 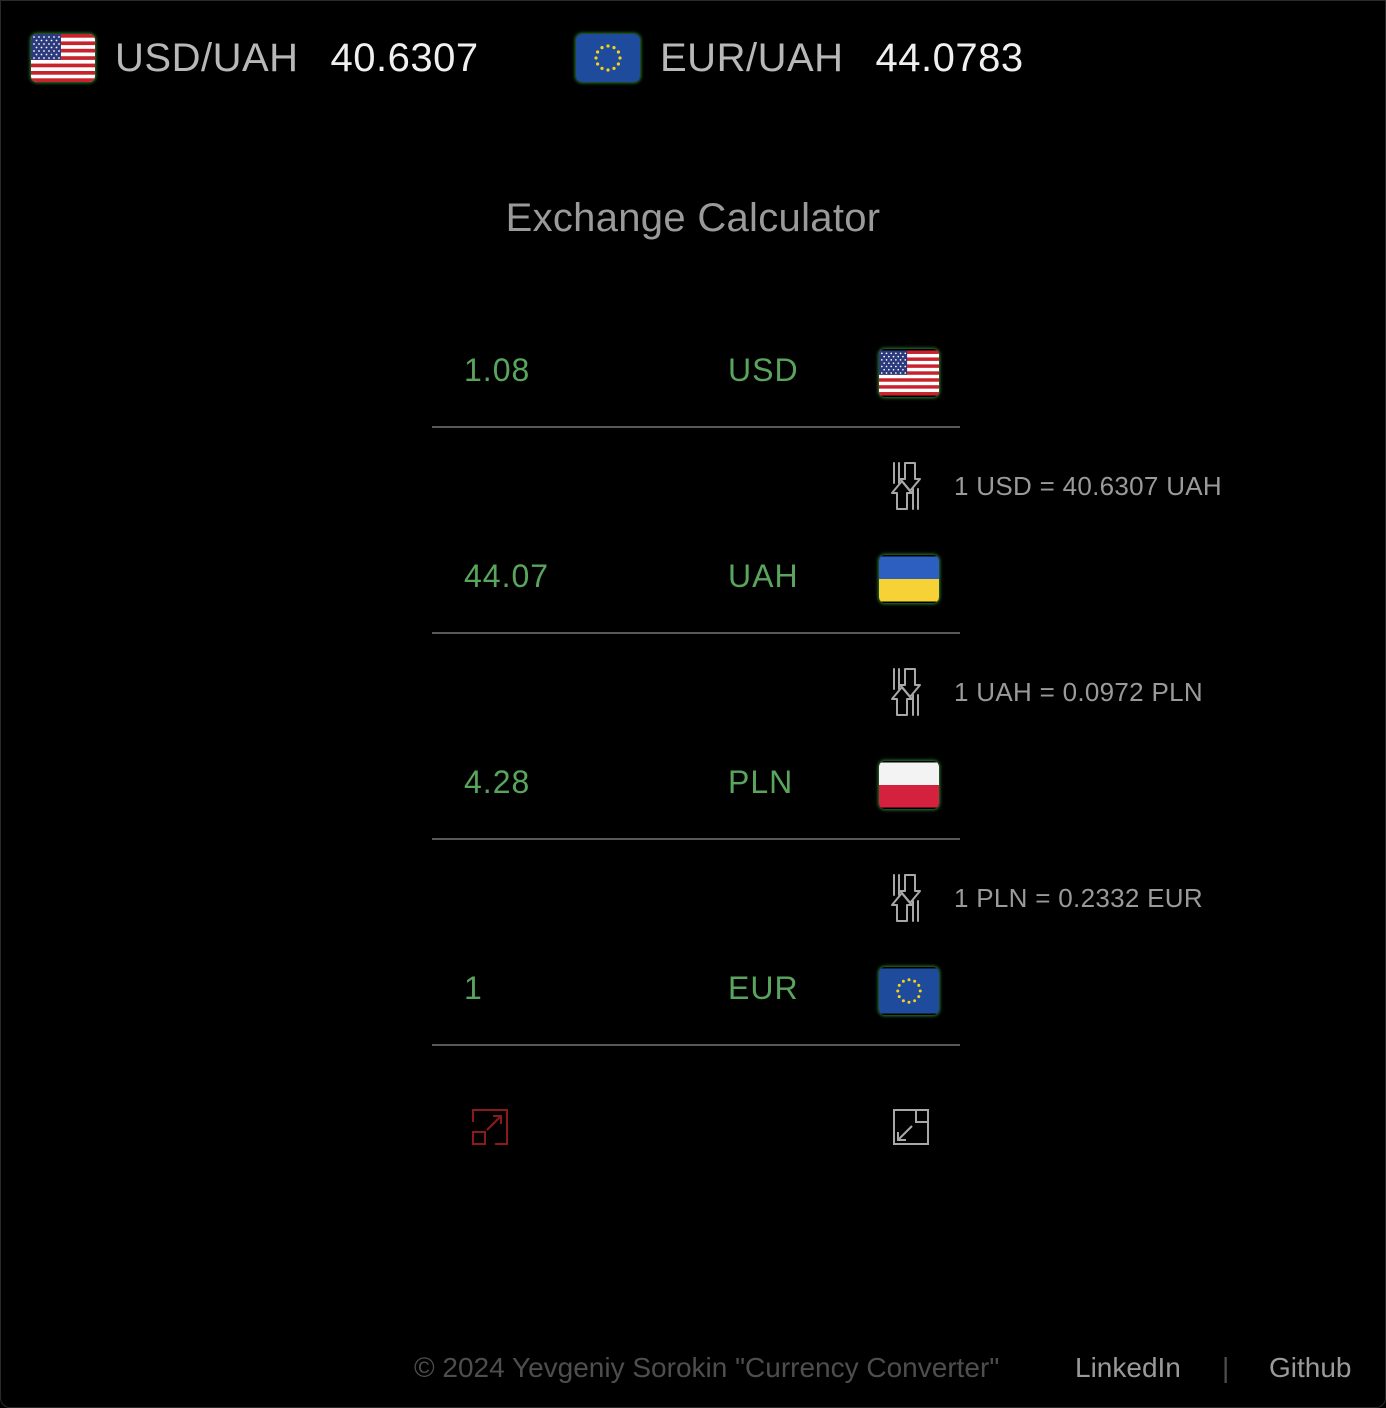 What do you see at coordinates (763, 576) in the screenshot?
I see `currency-code: UAH` at bounding box center [763, 576].